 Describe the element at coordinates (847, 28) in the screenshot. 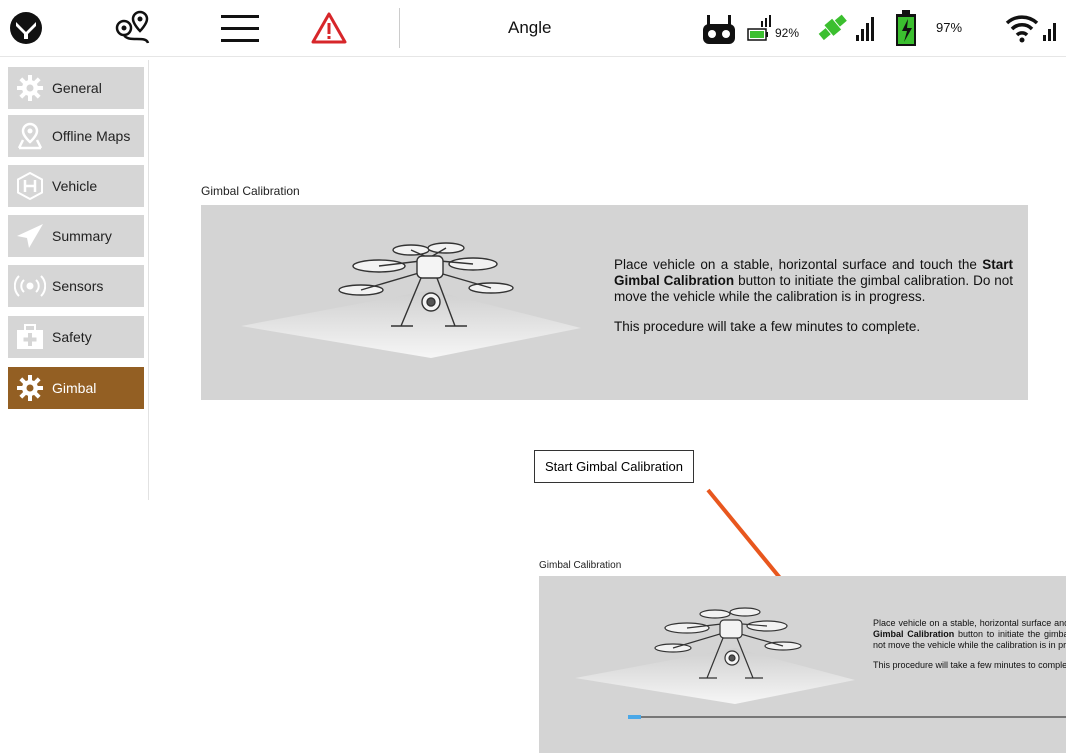

I see `gps-satellite-icon` at that location.